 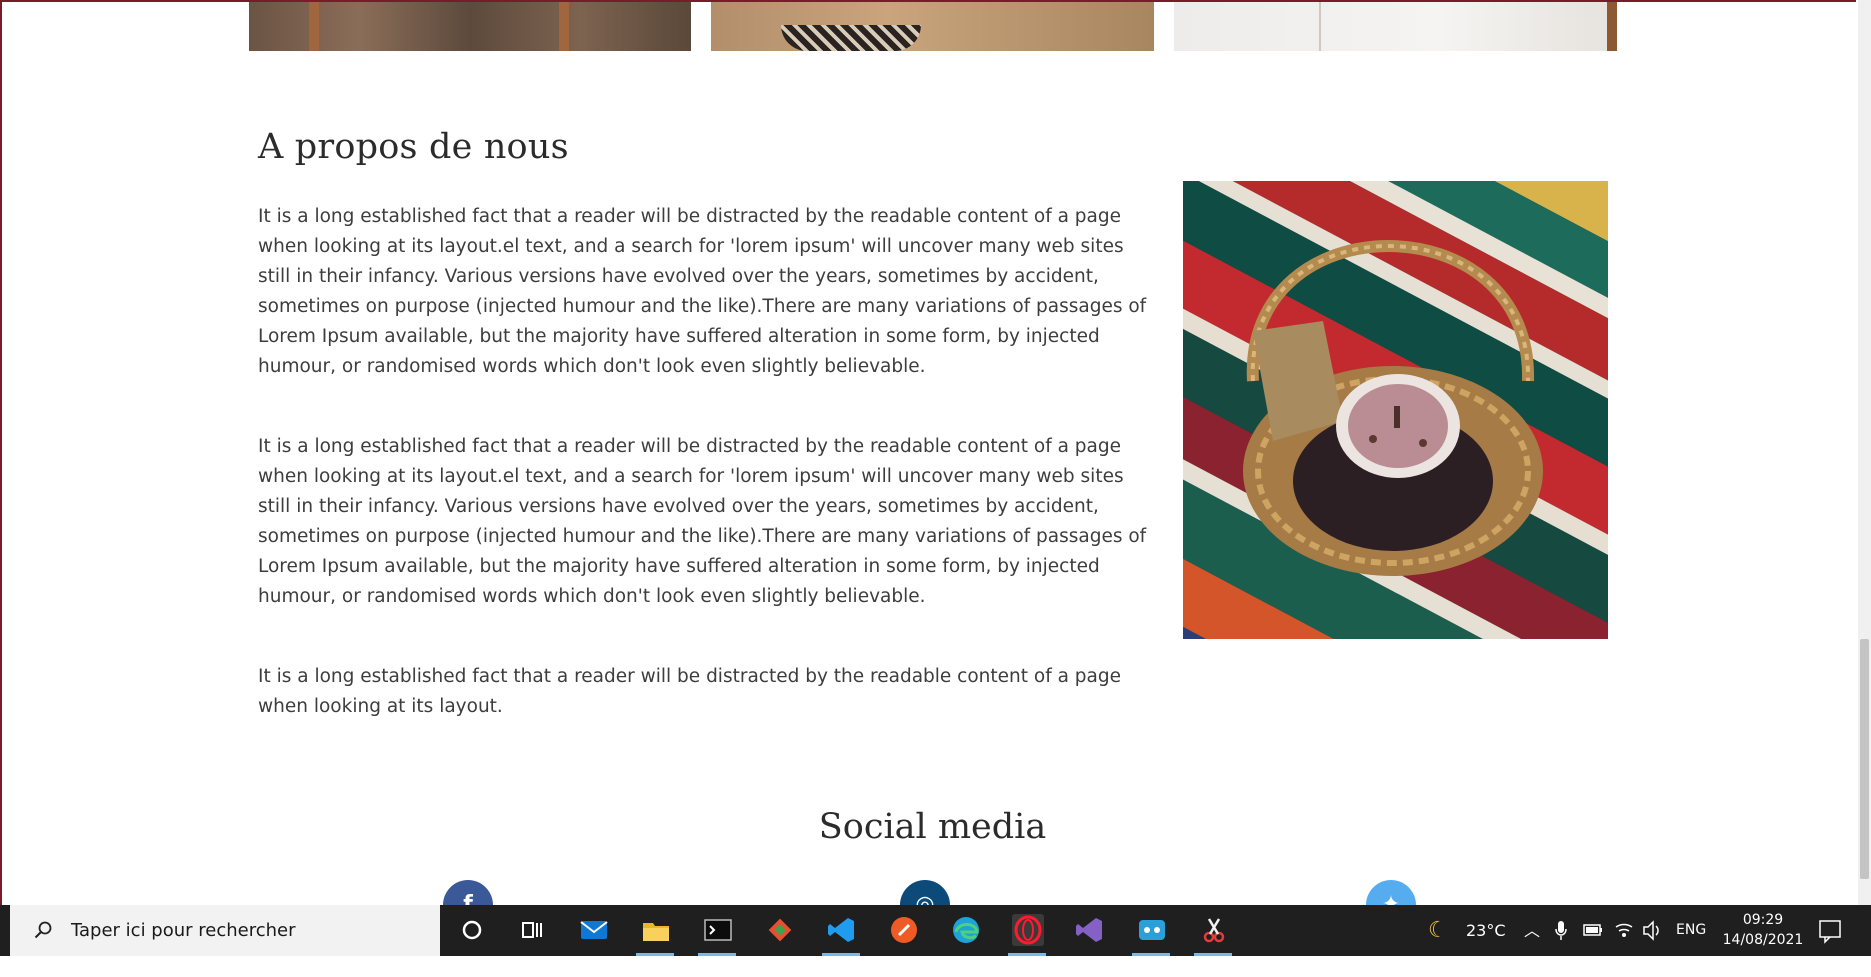 I want to click on gallery-image-chair-legs, so click(x=470, y=26).